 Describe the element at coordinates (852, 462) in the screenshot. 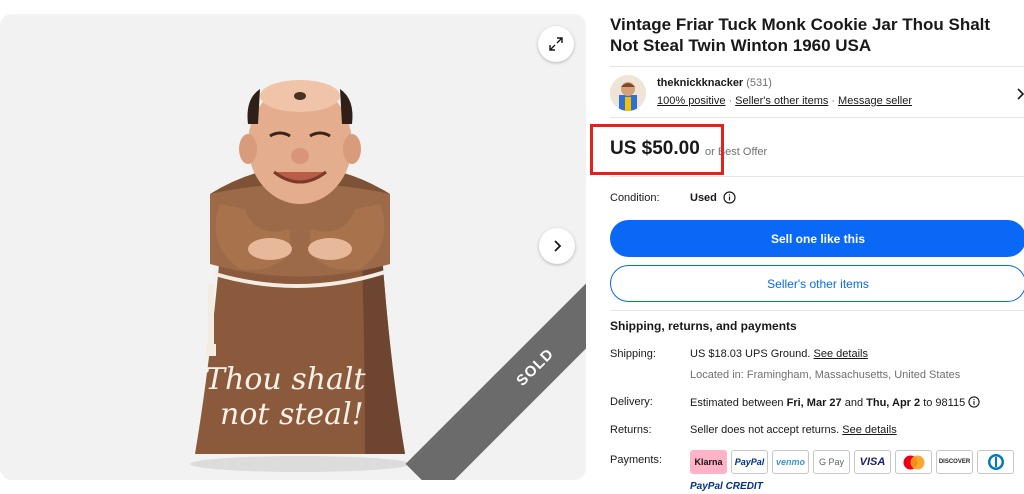

I see `payment-methods: Klarna PayPal venmo G Pay VISA DISCOVER` at that location.